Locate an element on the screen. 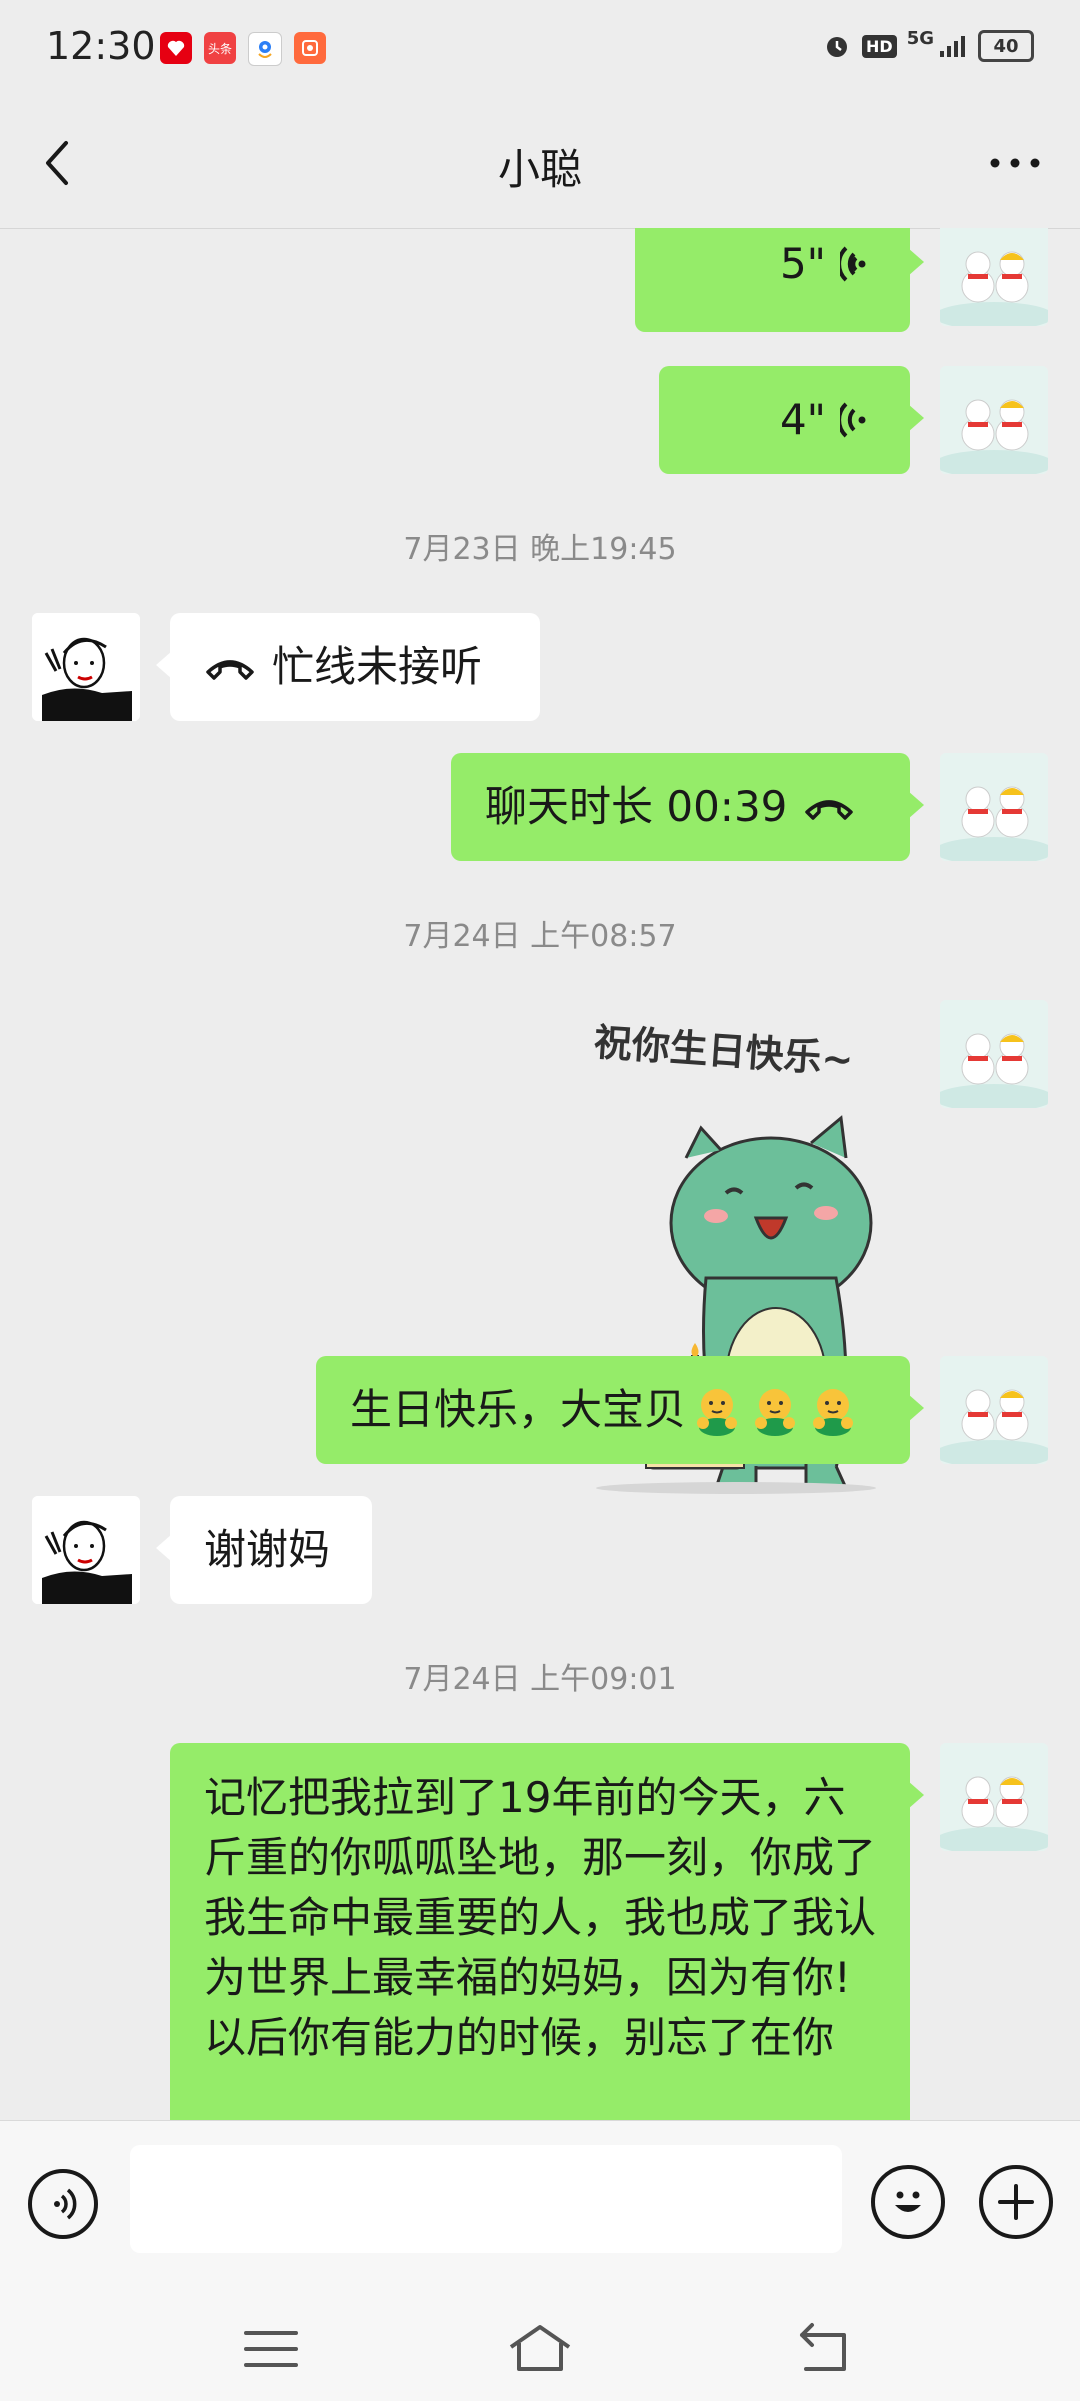 Image resolution: width=1080 pixels, height=2401 pixels. alarm-icon is located at coordinates (837, 47).